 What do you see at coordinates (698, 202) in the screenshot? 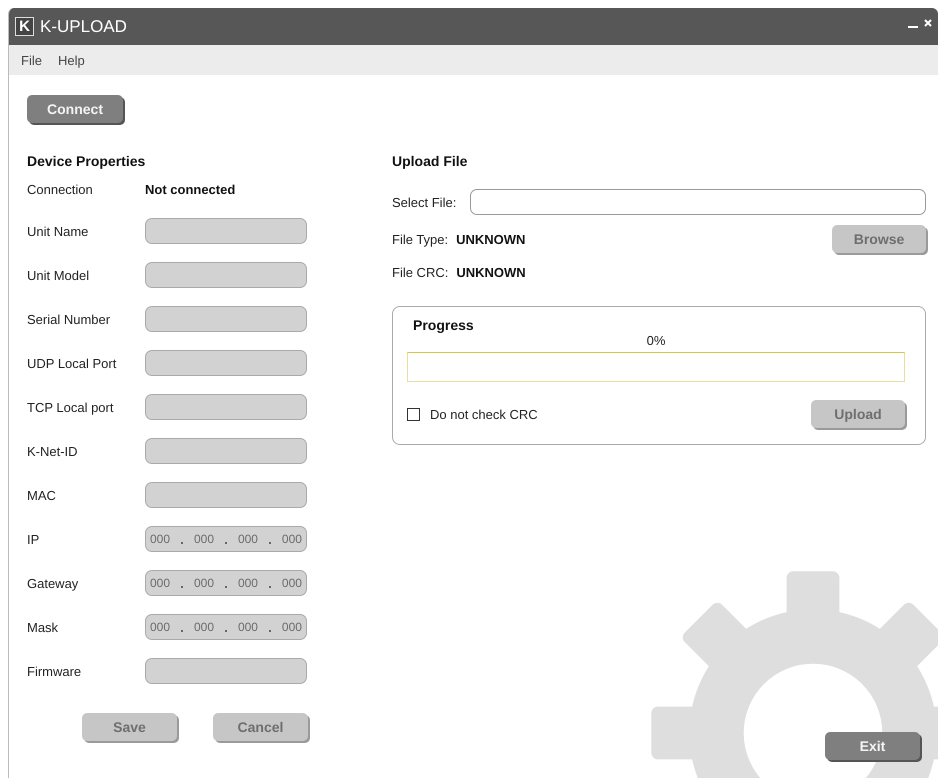
I see `file-path-field` at bounding box center [698, 202].